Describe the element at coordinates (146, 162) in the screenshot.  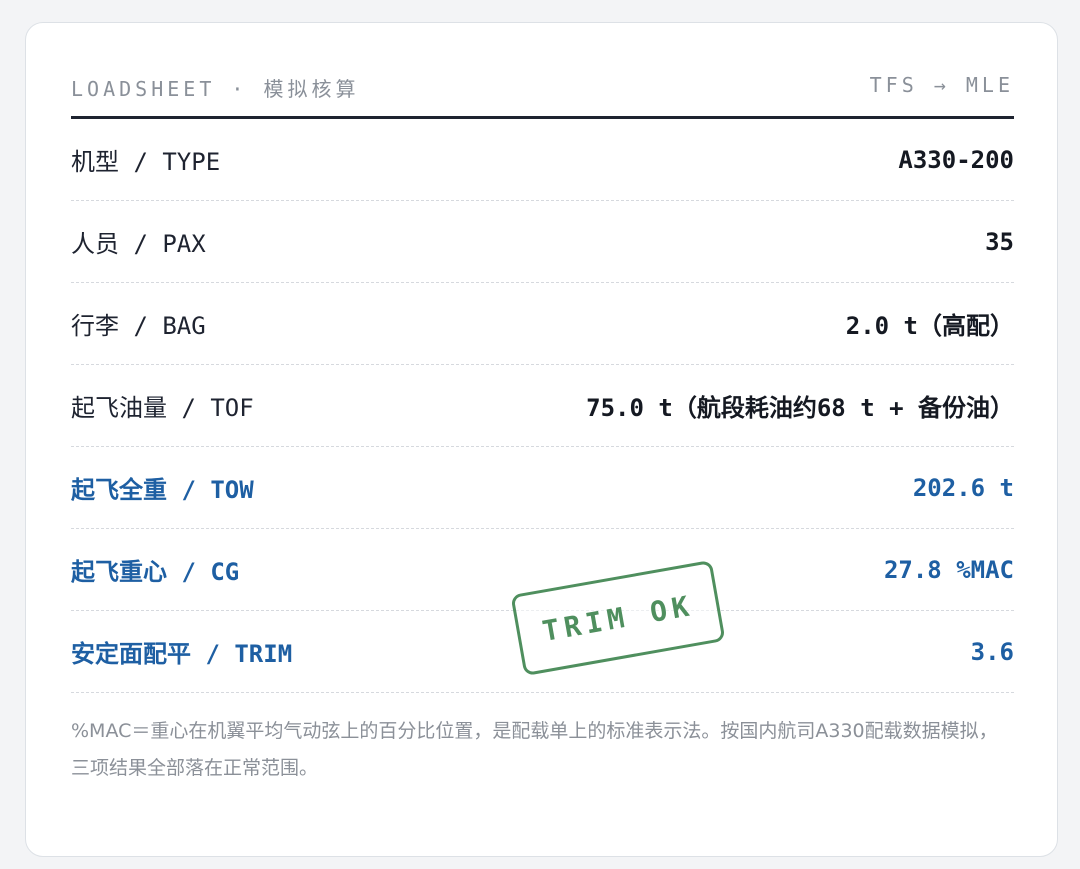
I see `row-label: 机型 / TYPE` at that location.